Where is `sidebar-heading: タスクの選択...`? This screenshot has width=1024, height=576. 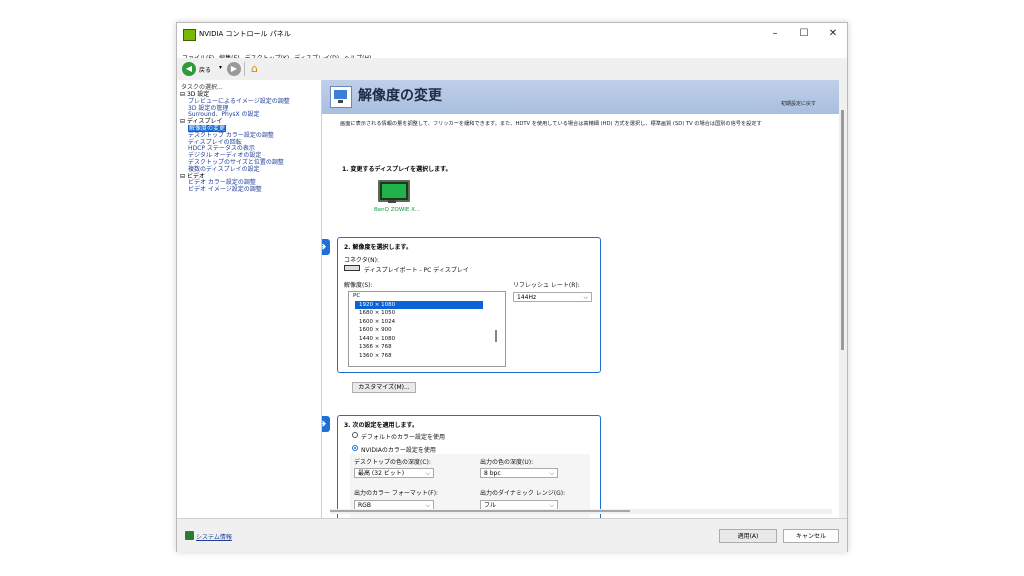
sidebar-heading: タスクの選択... is located at coordinates (202, 87).